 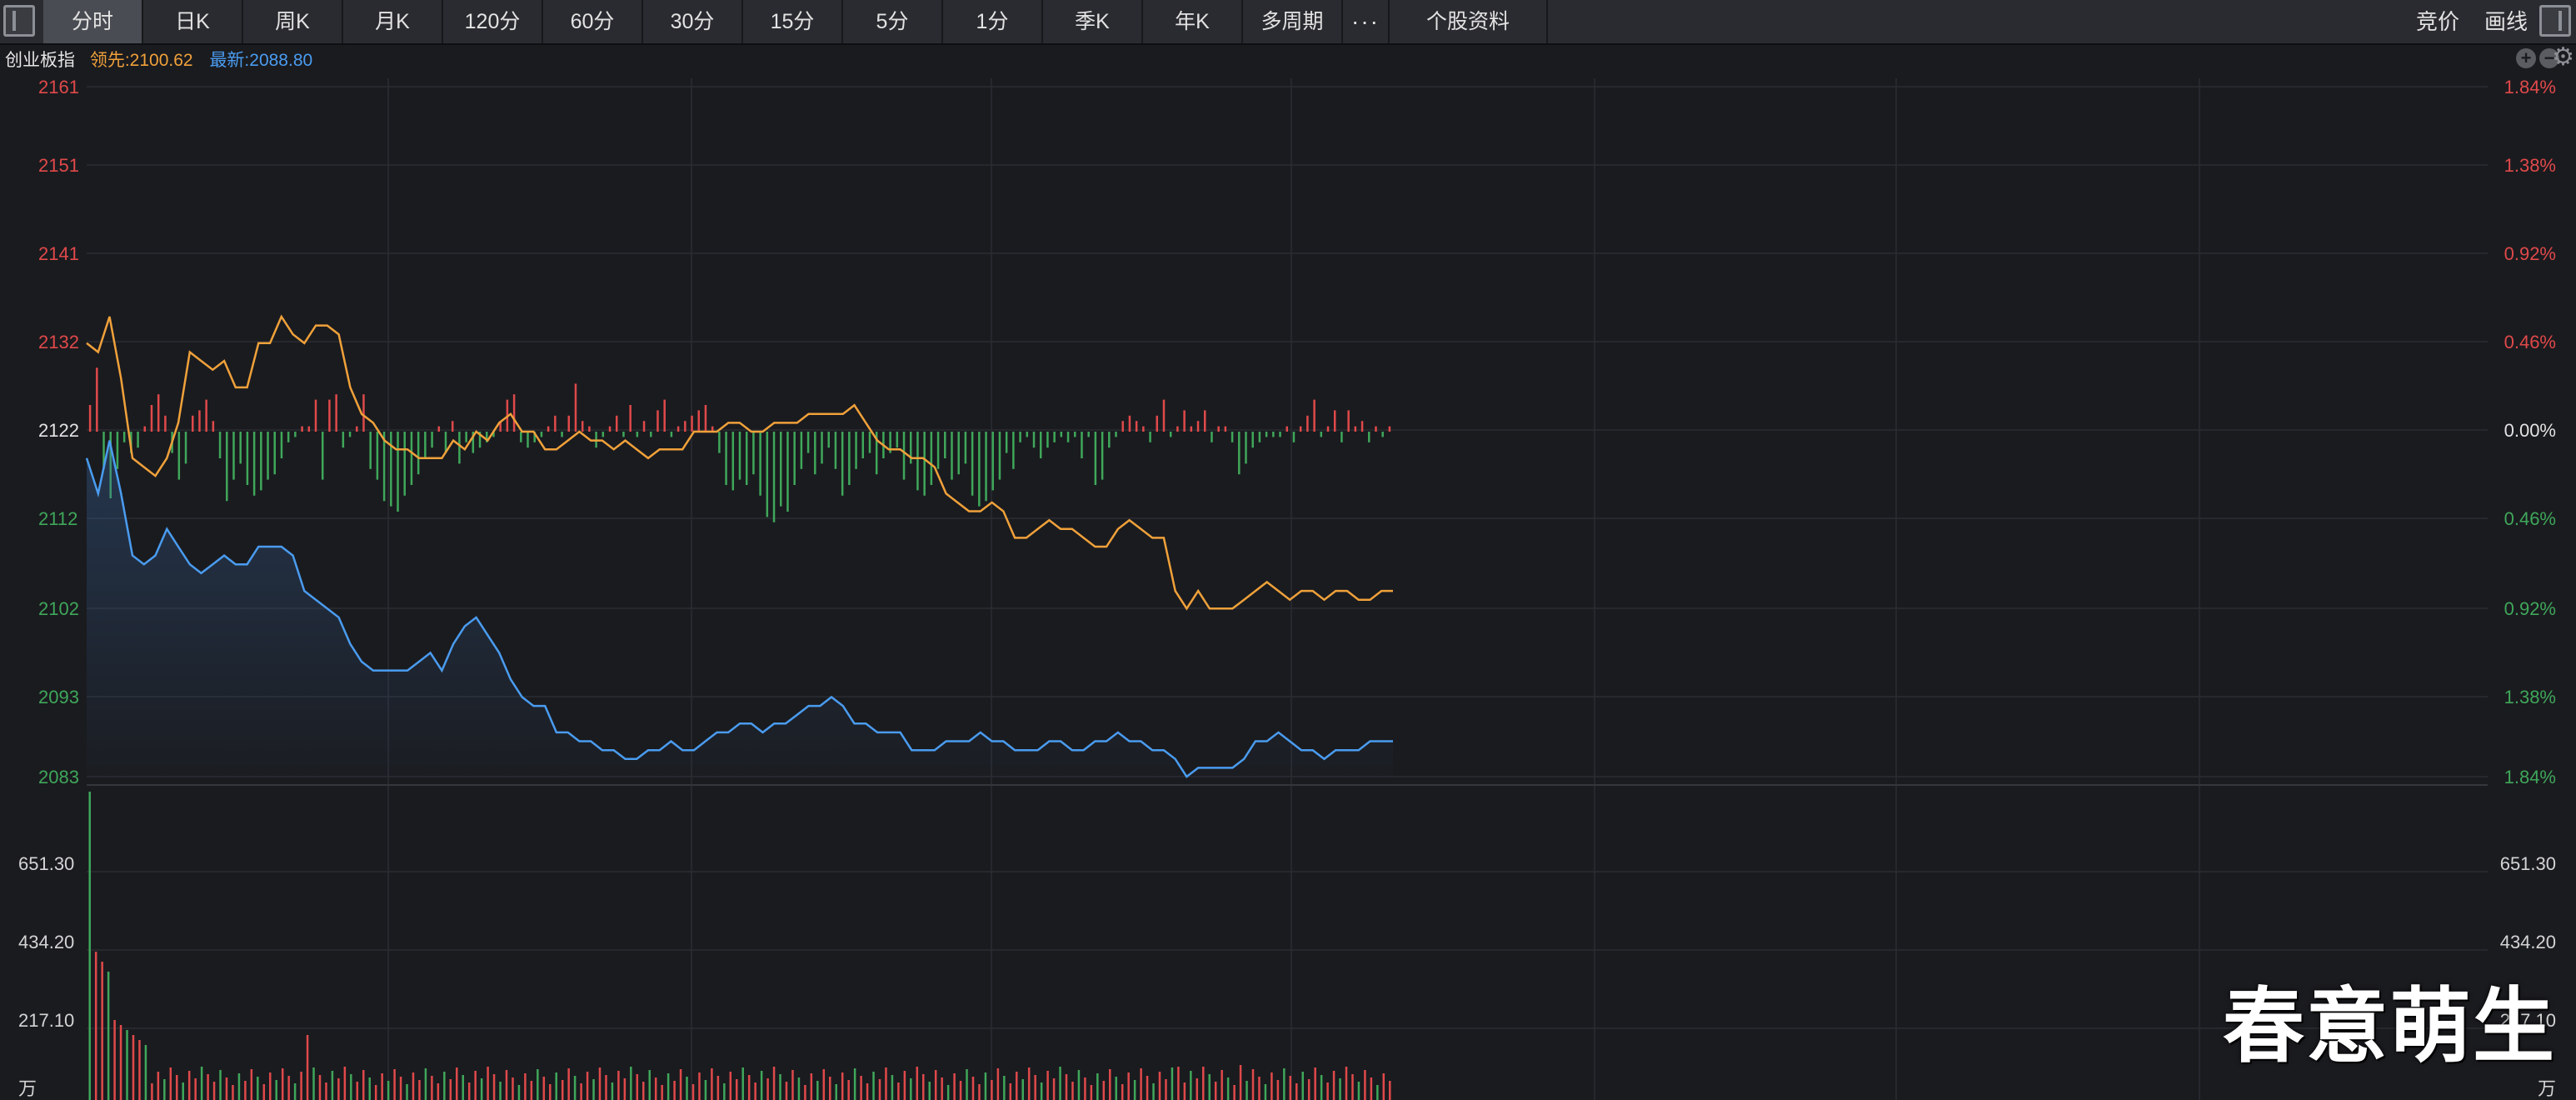 What do you see at coordinates (58, 165) in the screenshot?
I see `price-tick-label: 2151` at bounding box center [58, 165].